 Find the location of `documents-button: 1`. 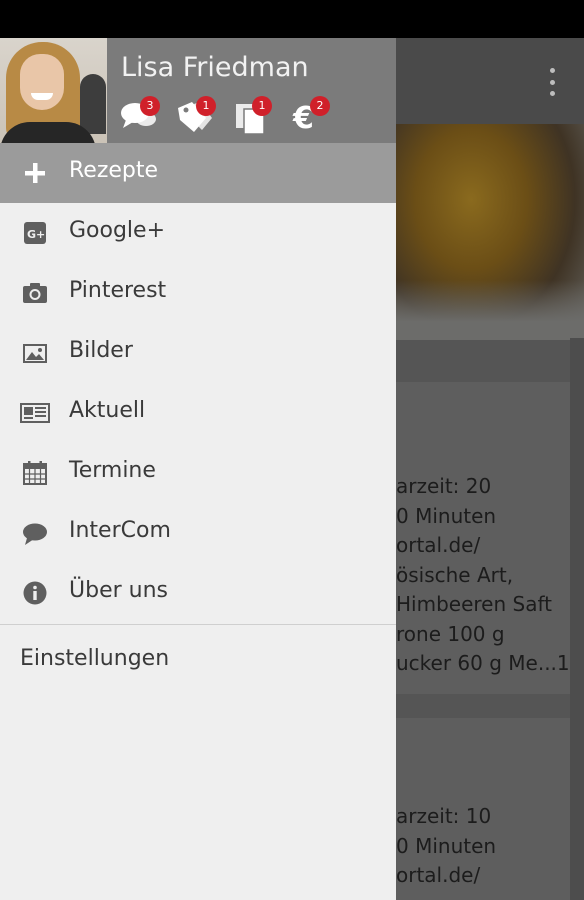

documents-button: 1 is located at coordinates (254, 116).